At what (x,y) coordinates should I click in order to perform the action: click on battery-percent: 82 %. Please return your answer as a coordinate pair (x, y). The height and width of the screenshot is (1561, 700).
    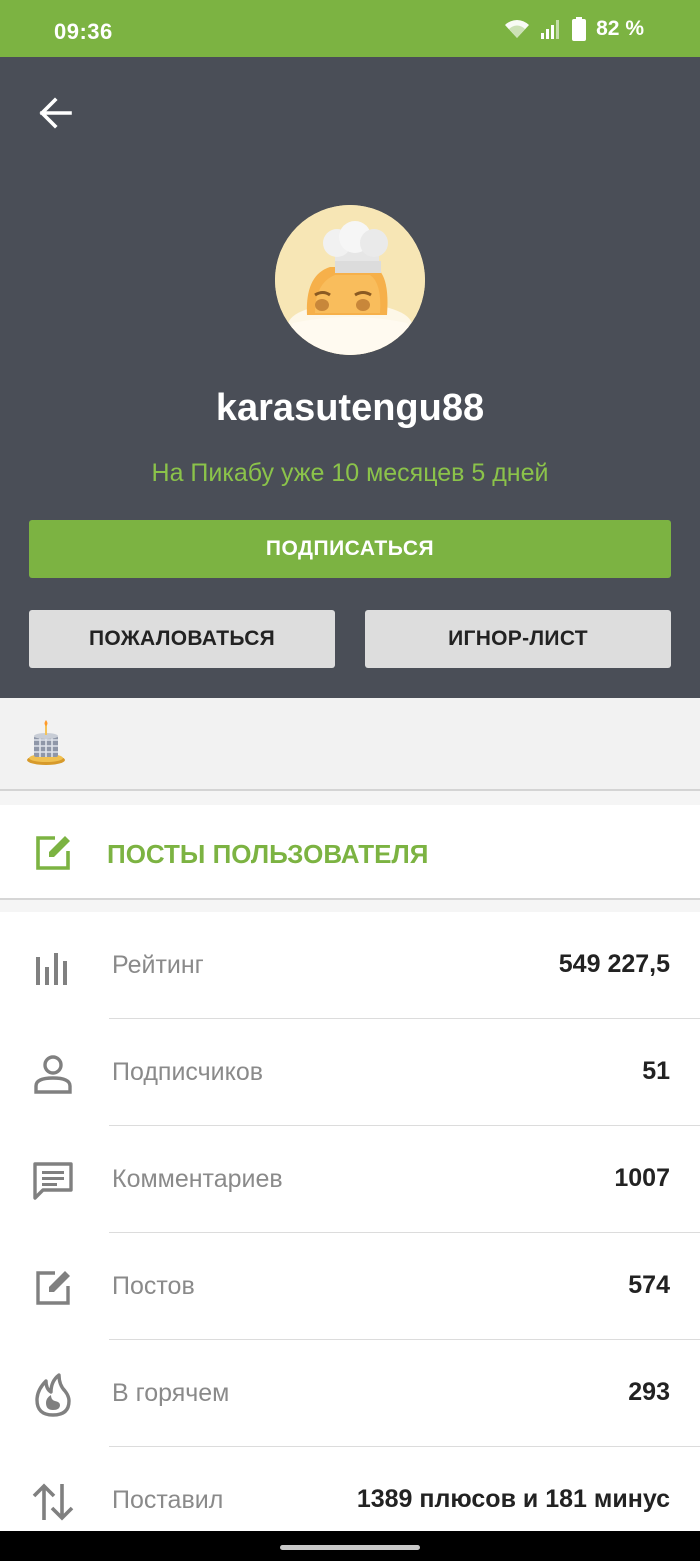
    Looking at the image, I should click on (620, 28).